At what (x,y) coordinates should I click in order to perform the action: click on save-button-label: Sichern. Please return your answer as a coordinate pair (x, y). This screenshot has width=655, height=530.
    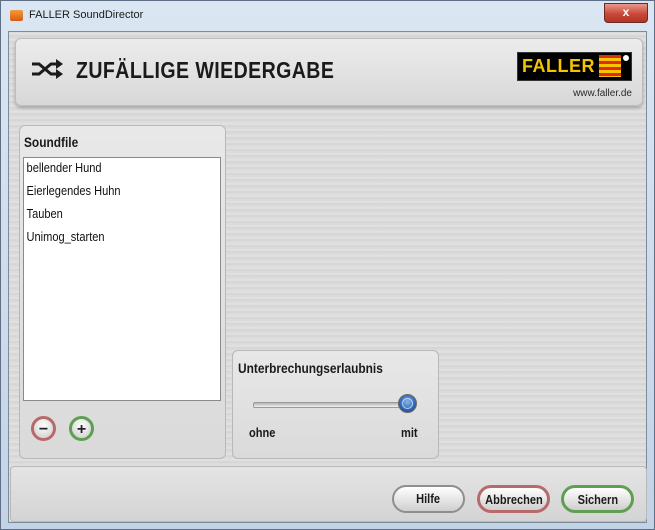
    Looking at the image, I should click on (597, 499).